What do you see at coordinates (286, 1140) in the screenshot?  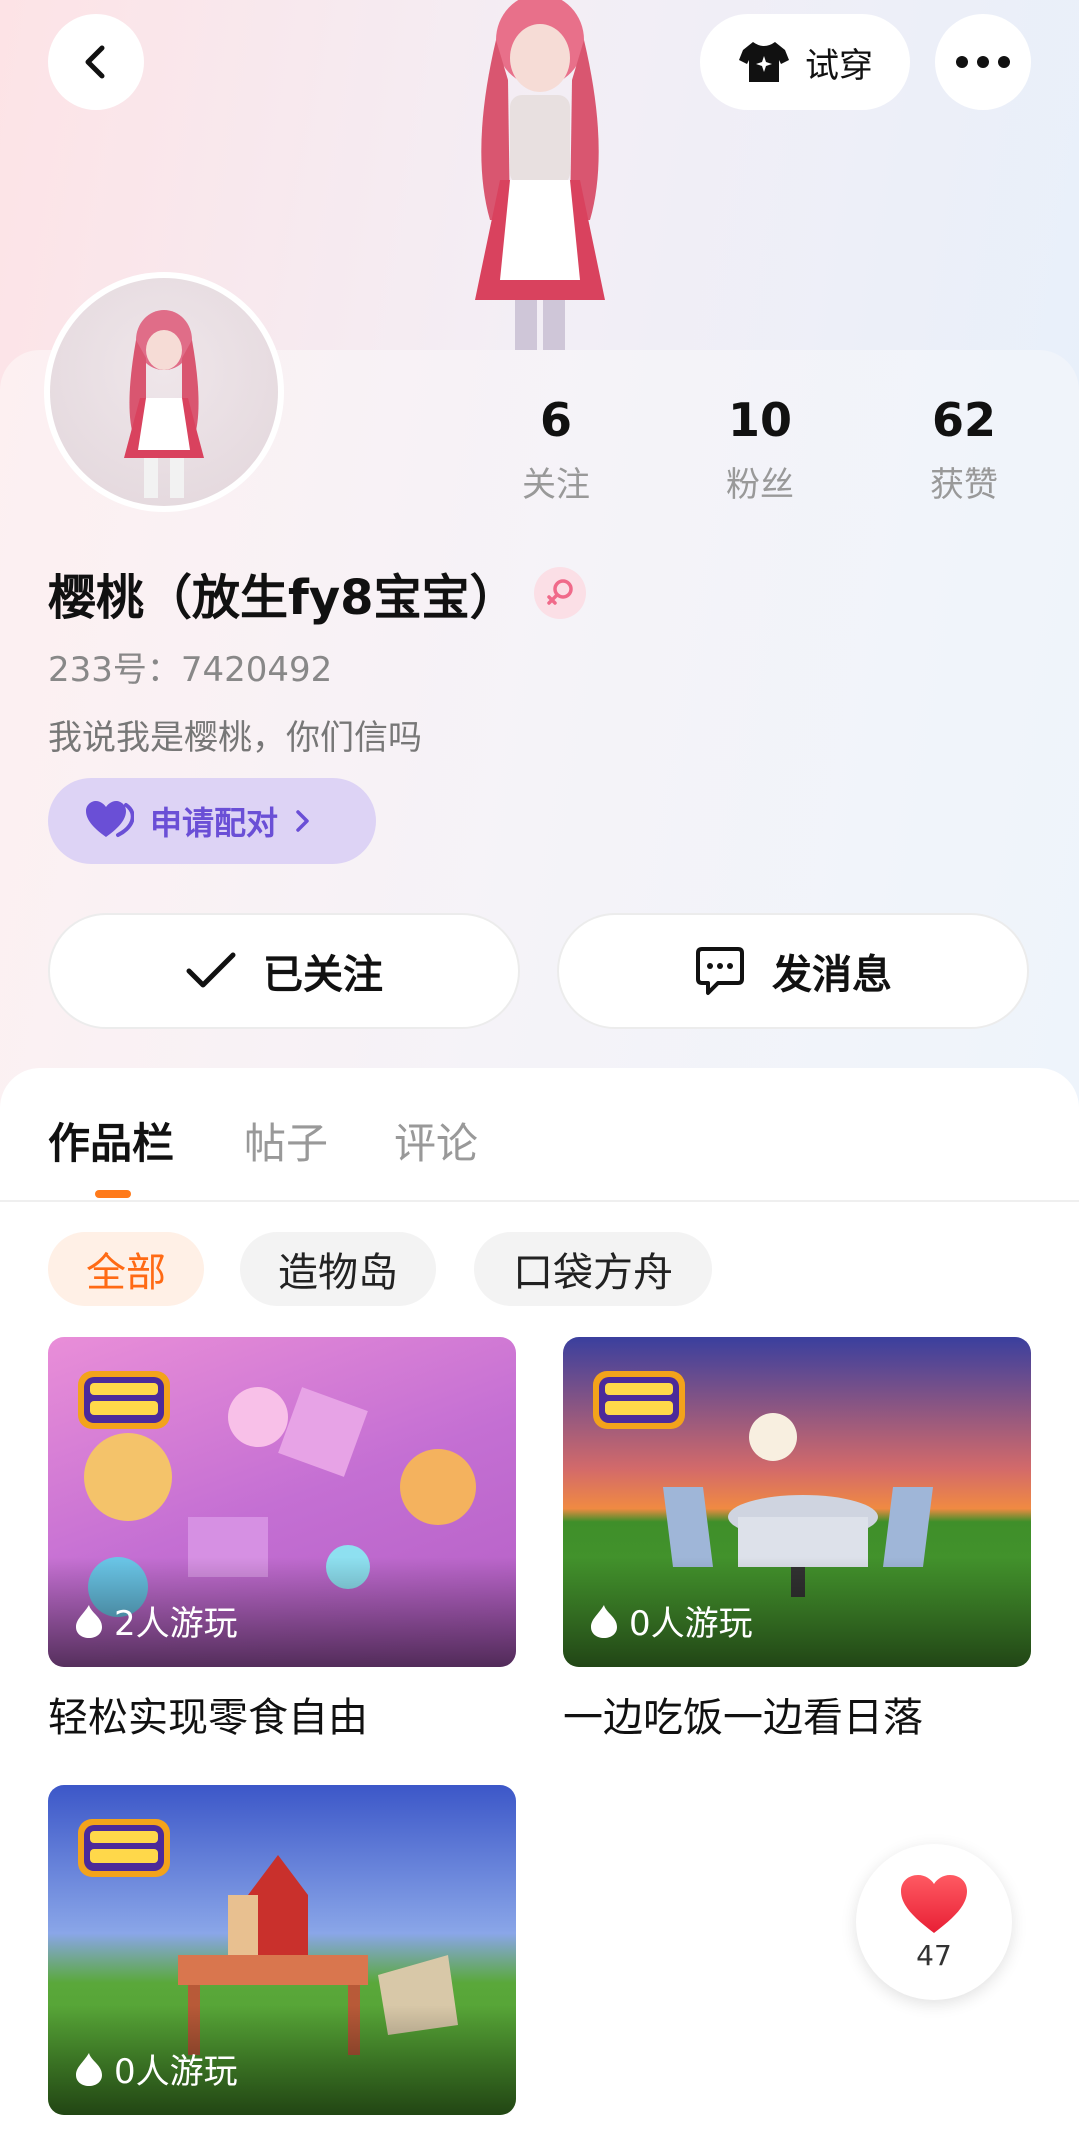 I see `tab-posts: 帖子` at bounding box center [286, 1140].